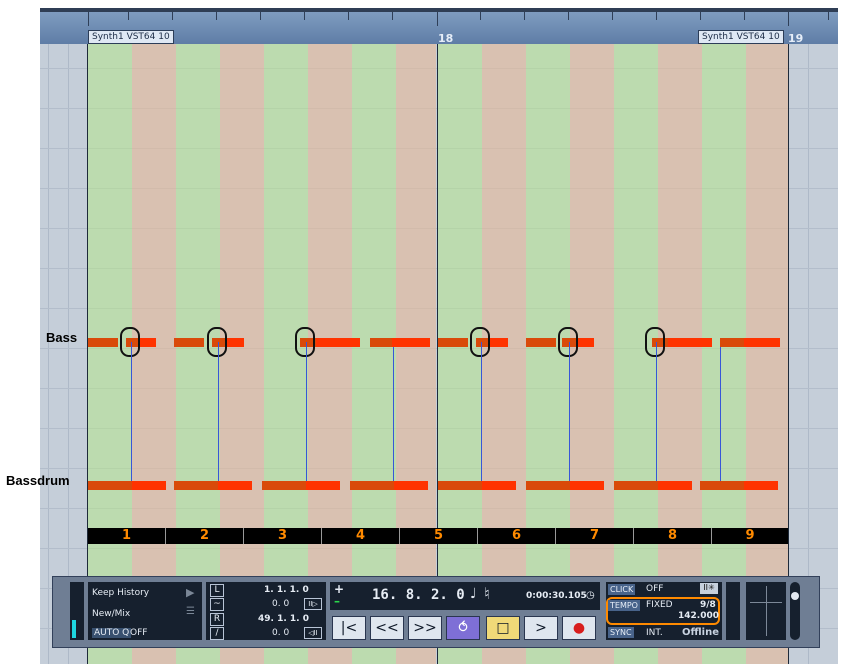 The width and height of the screenshot is (848, 672). What do you see at coordinates (624, 605) in the screenshot?
I see `tempo-label: TEMPO` at bounding box center [624, 605].